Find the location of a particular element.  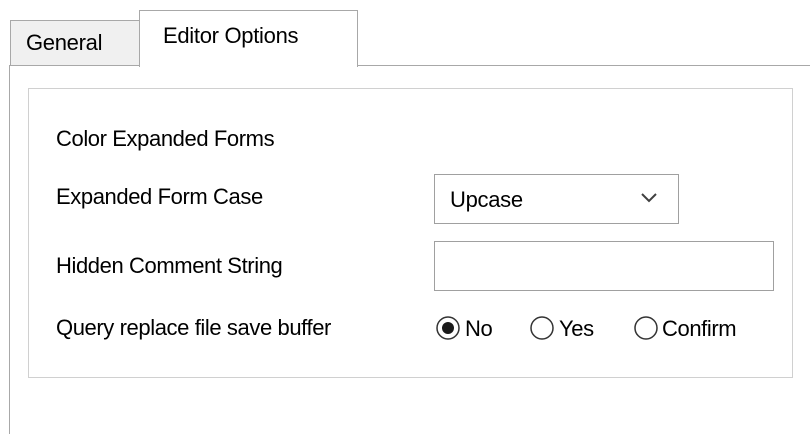

expanded-form-case-select: Upcase is located at coordinates (556, 199).